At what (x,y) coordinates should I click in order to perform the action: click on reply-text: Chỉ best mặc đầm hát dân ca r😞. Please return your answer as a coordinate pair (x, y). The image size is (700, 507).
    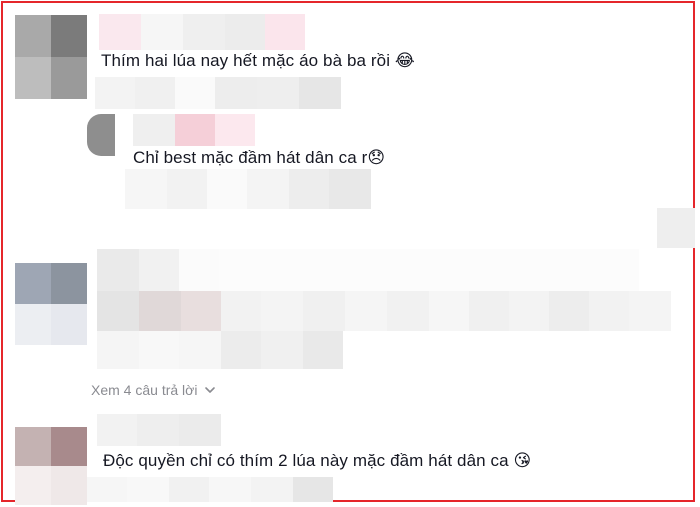
    Looking at the image, I should click on (259, 158).